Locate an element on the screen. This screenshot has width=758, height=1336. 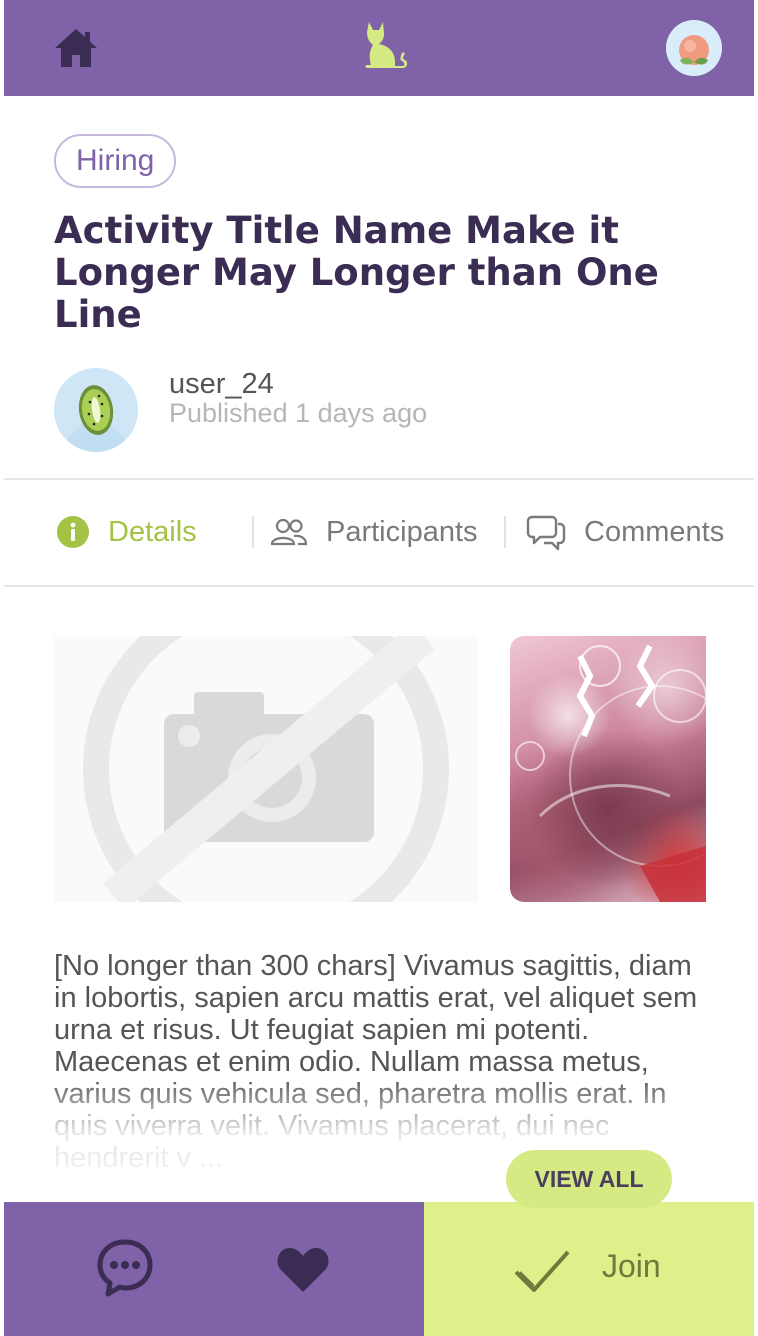
author-username: user_24 is located at coordinates (221, 384).